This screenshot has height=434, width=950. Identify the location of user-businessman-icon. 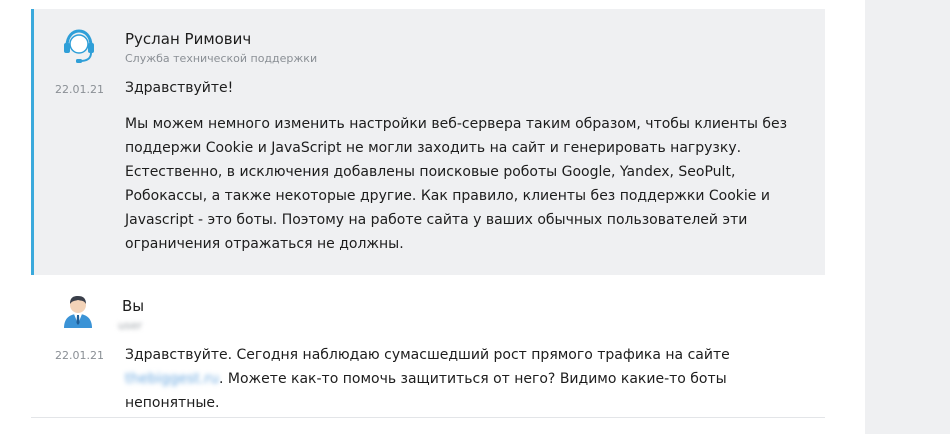
(78, 310).